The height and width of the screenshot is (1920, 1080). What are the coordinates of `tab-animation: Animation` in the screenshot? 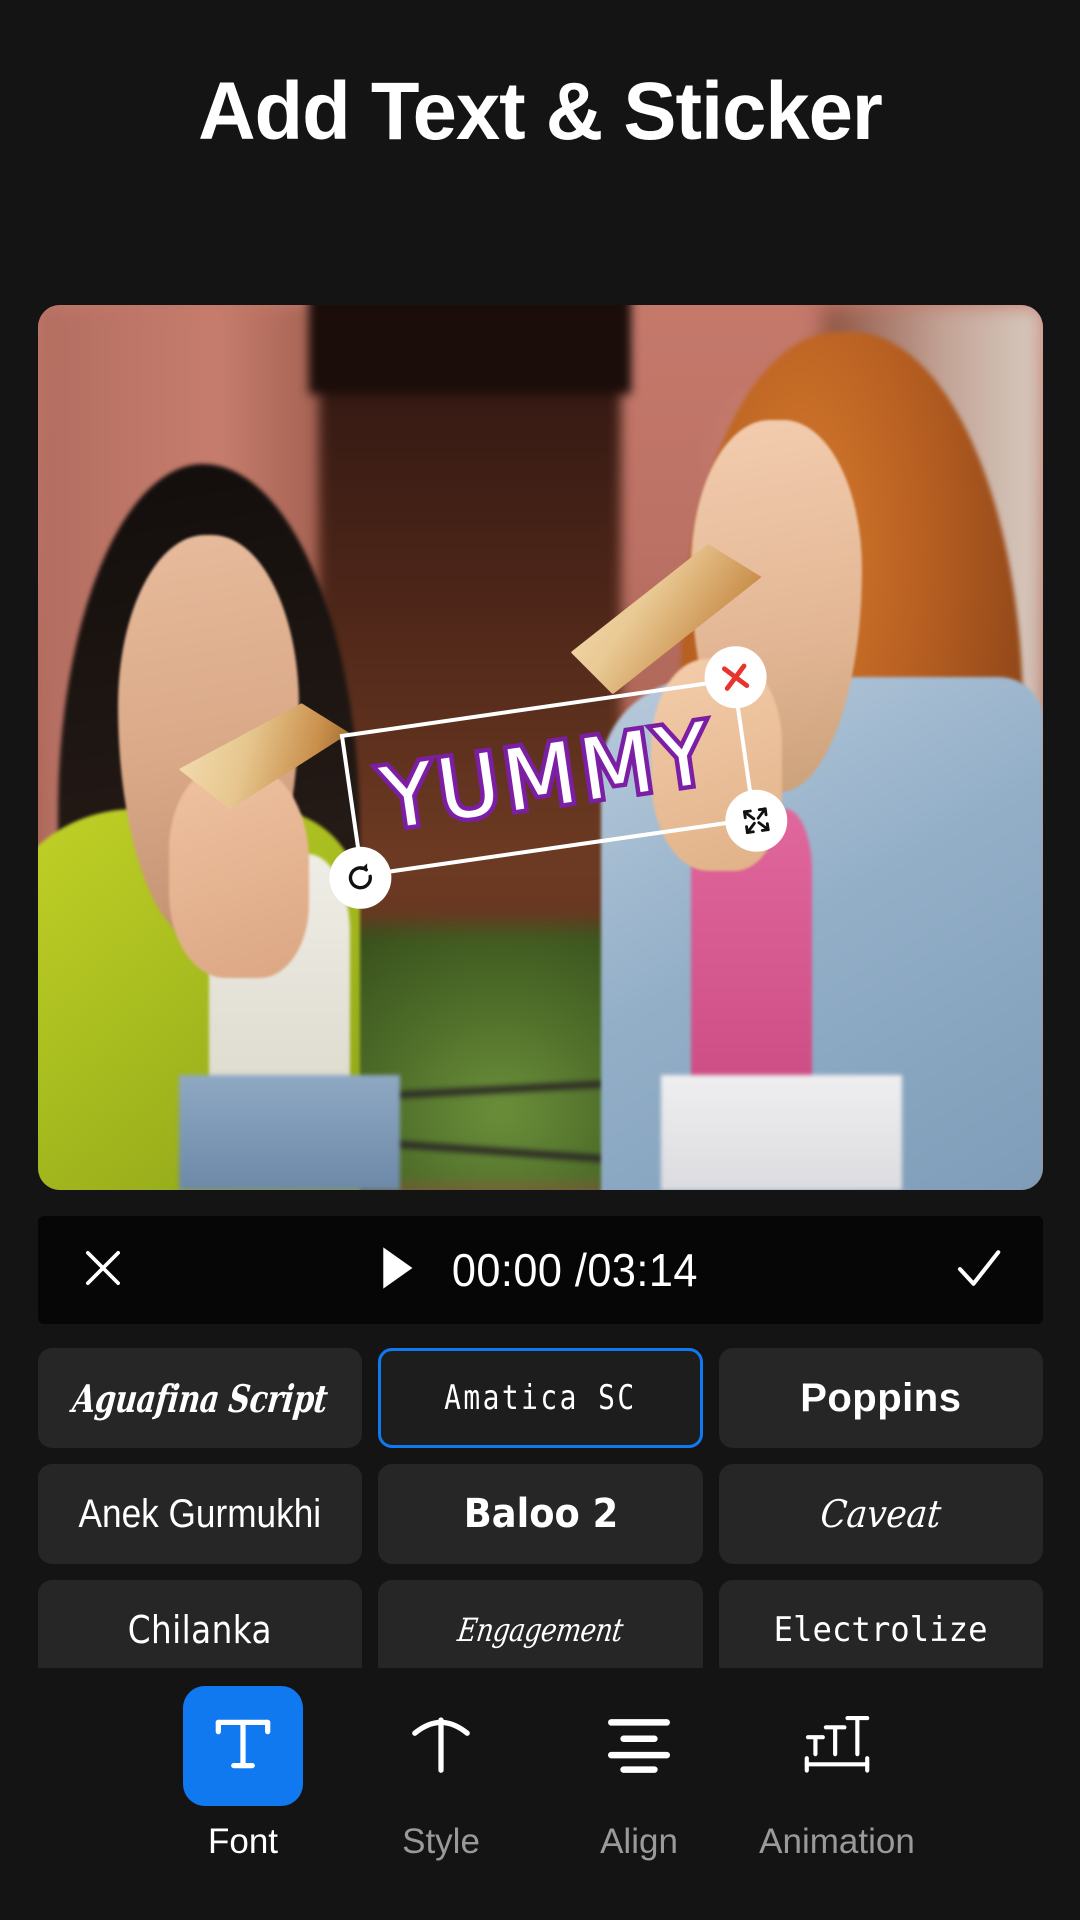 It's located at (837, 1774).